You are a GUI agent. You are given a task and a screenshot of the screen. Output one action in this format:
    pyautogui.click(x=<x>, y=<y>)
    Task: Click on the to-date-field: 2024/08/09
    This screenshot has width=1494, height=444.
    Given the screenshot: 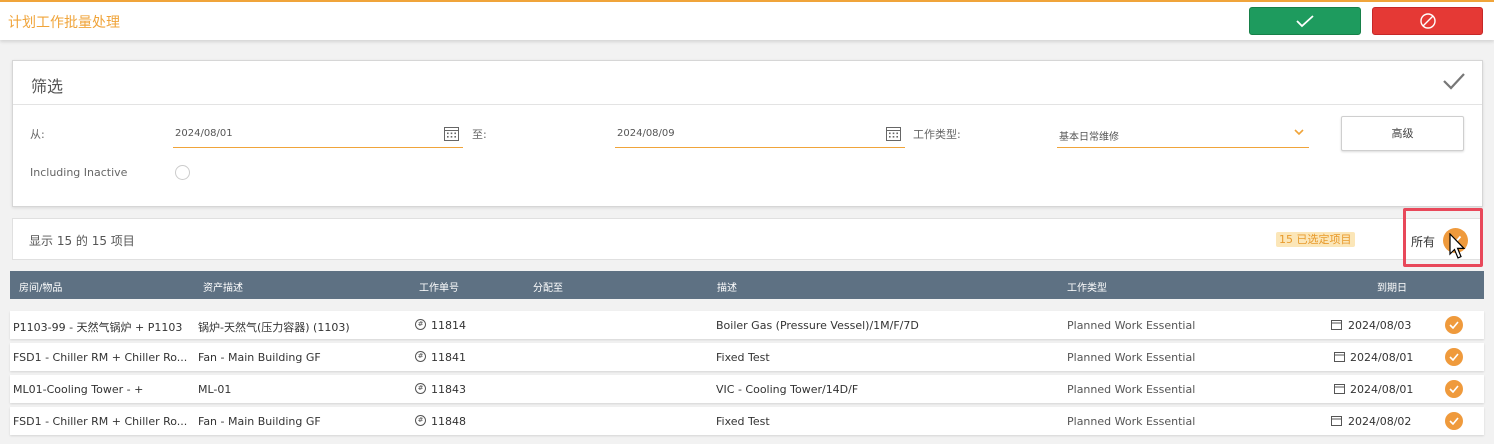 What is the action you would take?
    pyautogui.click(x=760, y=135)
    